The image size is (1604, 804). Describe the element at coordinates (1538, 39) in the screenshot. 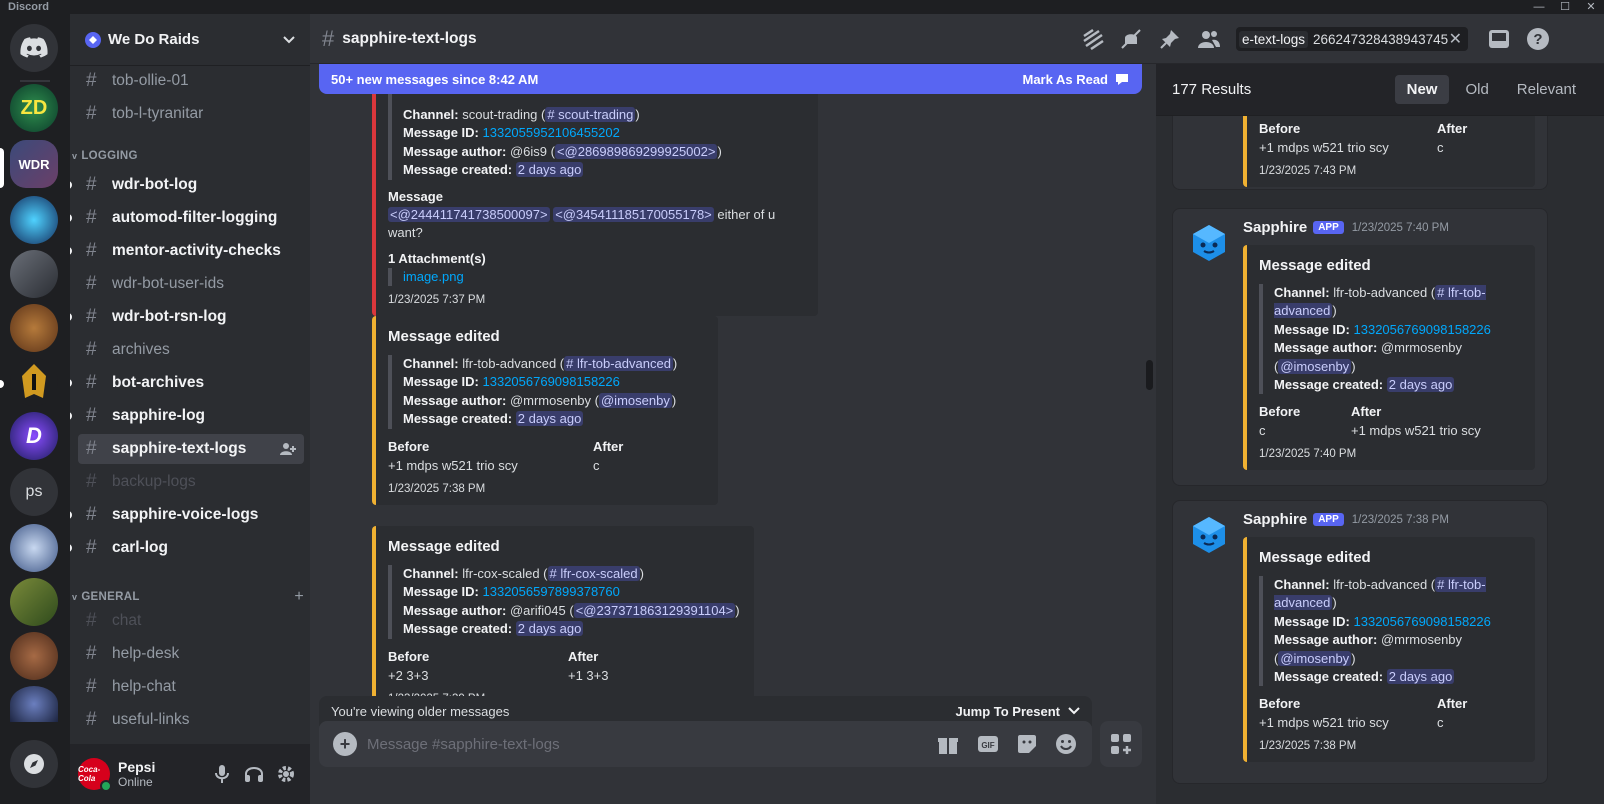

I see `help-button: ?` at that location.